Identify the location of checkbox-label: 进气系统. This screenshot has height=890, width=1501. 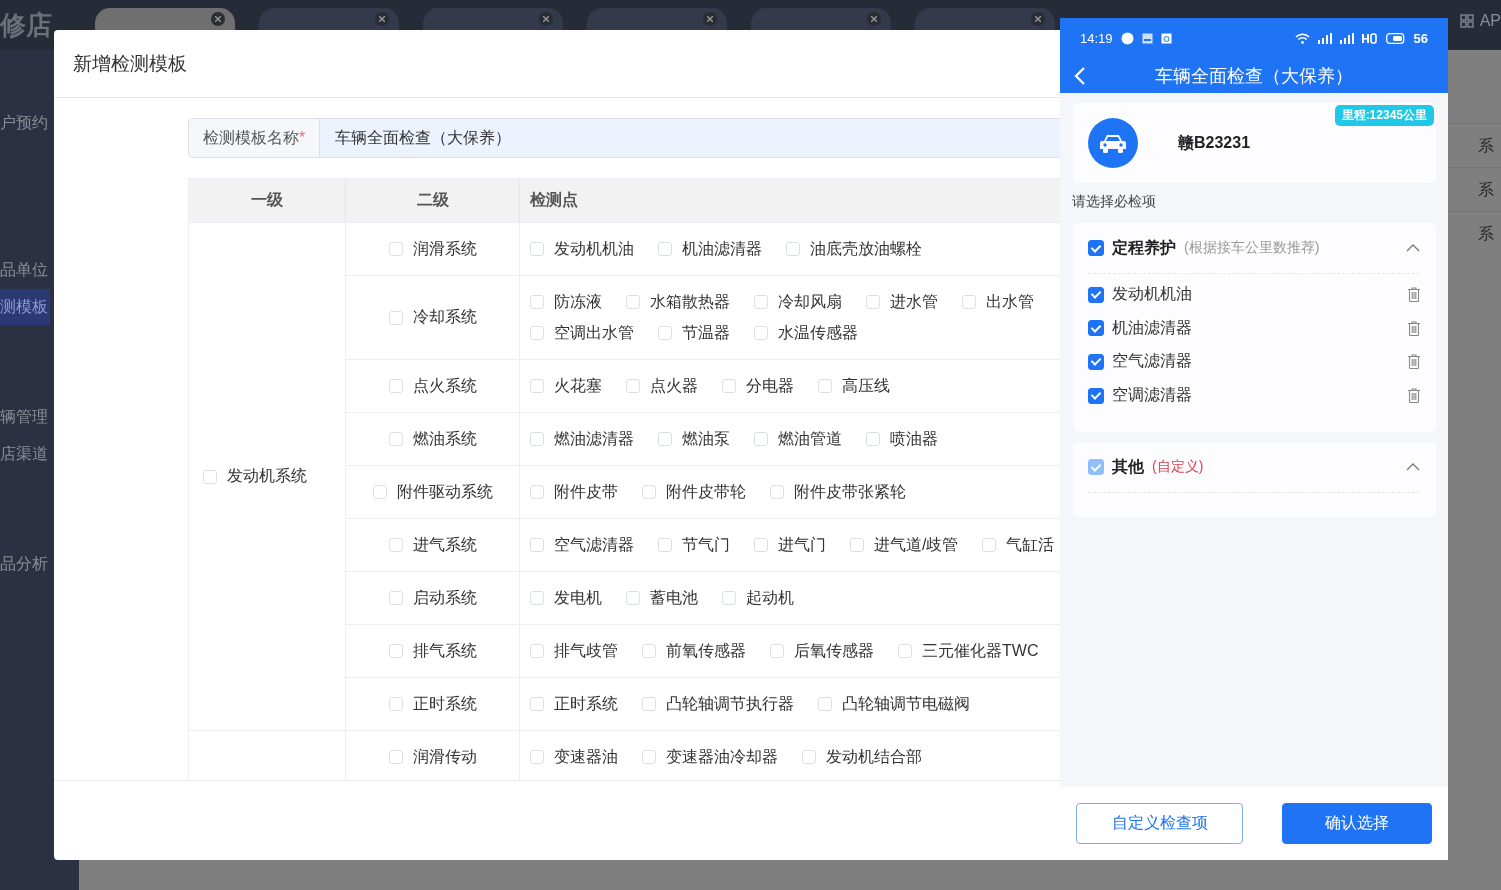
(444, 544).